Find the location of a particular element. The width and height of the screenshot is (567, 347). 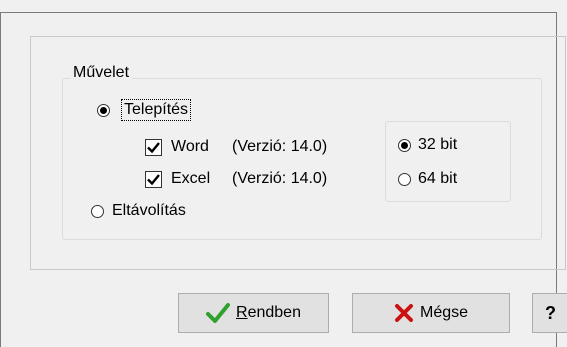

install-radio is located at coordinates (103, 110).